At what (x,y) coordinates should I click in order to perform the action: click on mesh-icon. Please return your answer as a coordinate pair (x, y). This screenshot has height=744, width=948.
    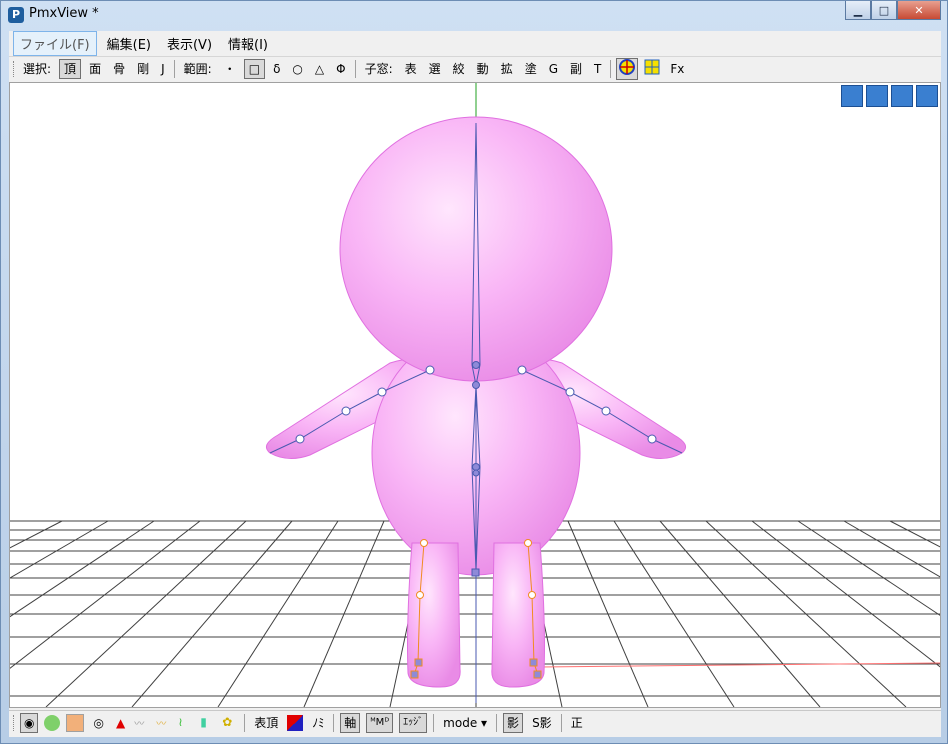
    Looking at the image, I should click on (52, 723).